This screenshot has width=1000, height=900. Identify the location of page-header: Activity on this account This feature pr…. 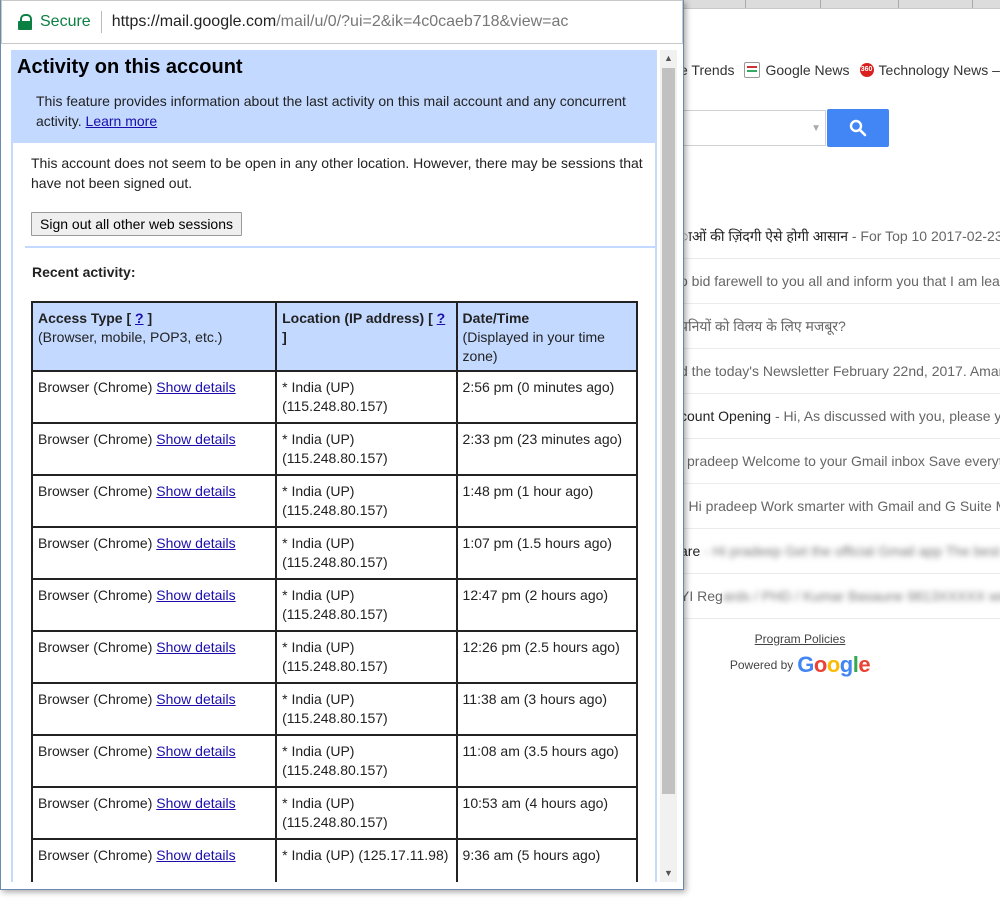
(334, 96).